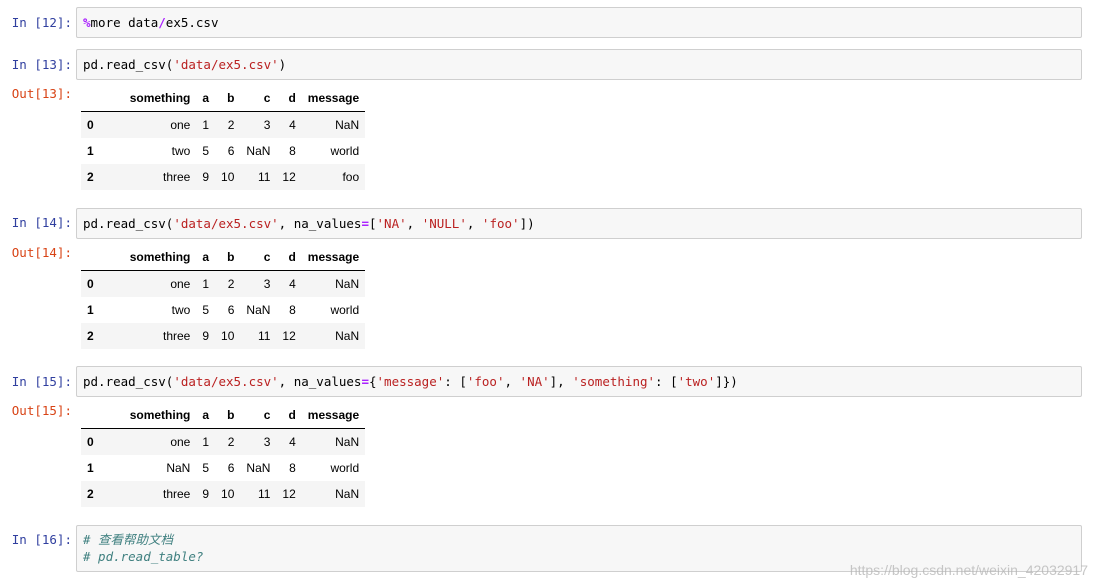 Image resolution: width=1098 pixels, height=586 pixels. Describe the element at coordinates (527, 223) in the screenshot. I see `code-token: ])` at that location.